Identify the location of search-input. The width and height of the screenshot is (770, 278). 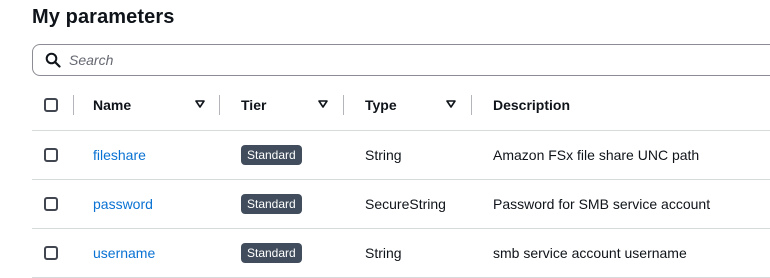
(269, 60).